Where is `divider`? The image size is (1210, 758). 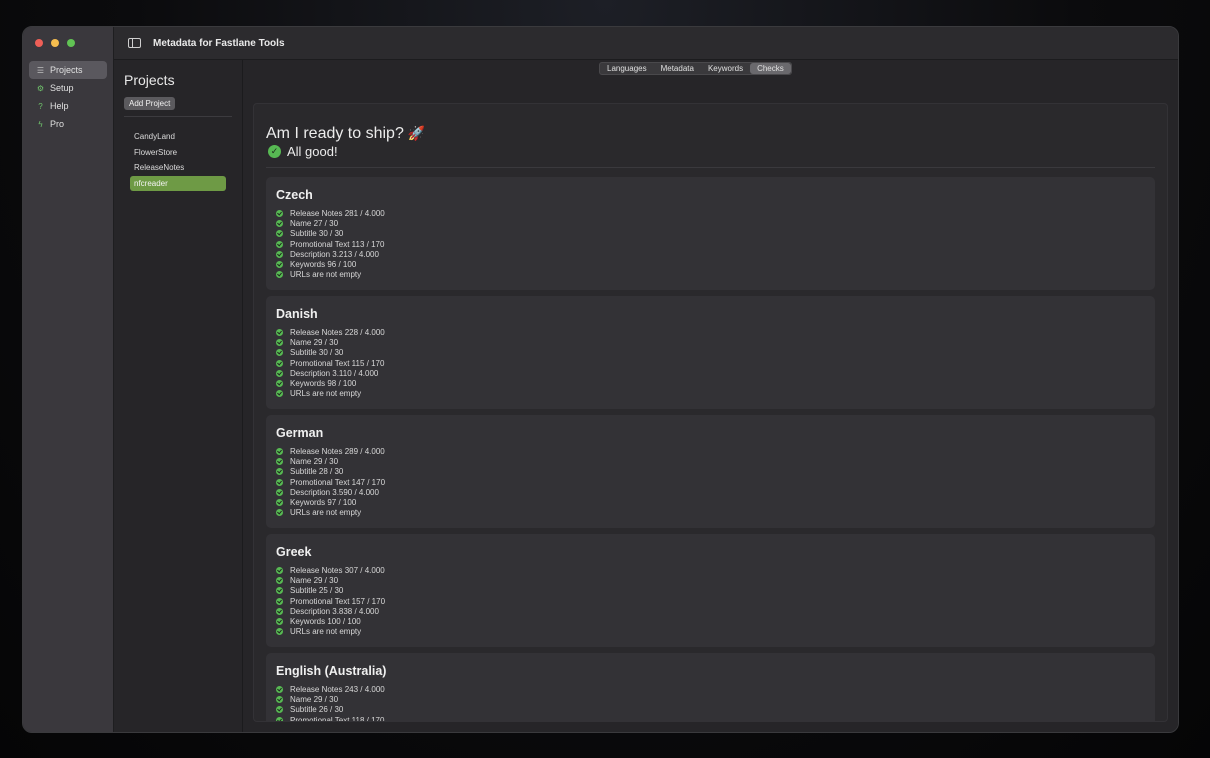 divider is located at coordinates (710, 167).